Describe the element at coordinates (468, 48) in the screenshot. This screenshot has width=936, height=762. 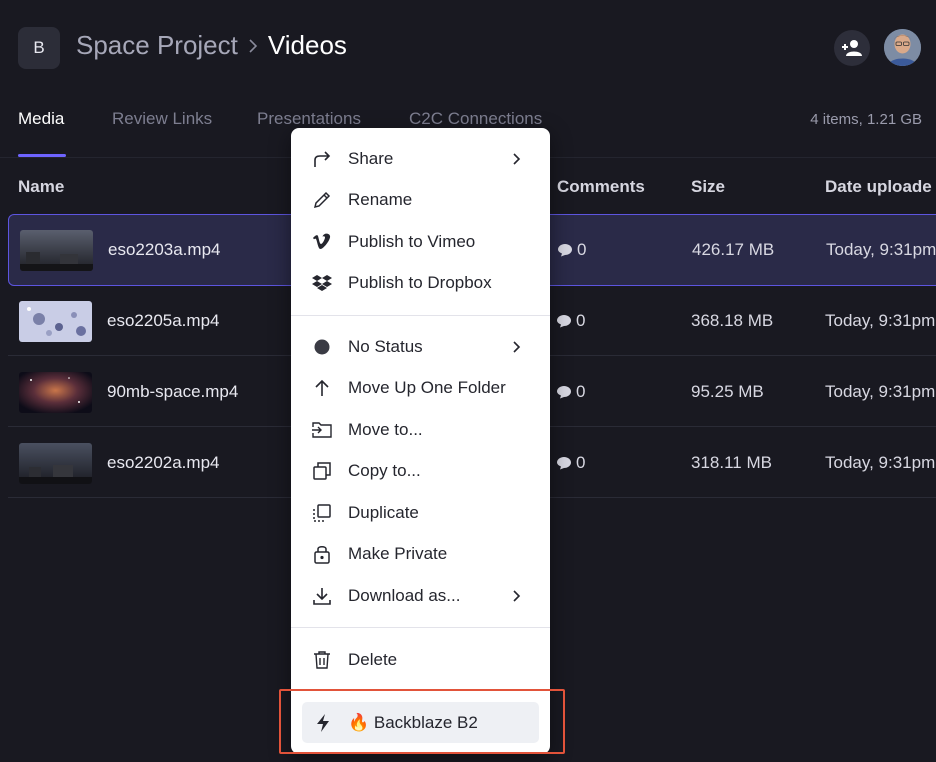
I see `page-header: B Space Project Videos` at that location.